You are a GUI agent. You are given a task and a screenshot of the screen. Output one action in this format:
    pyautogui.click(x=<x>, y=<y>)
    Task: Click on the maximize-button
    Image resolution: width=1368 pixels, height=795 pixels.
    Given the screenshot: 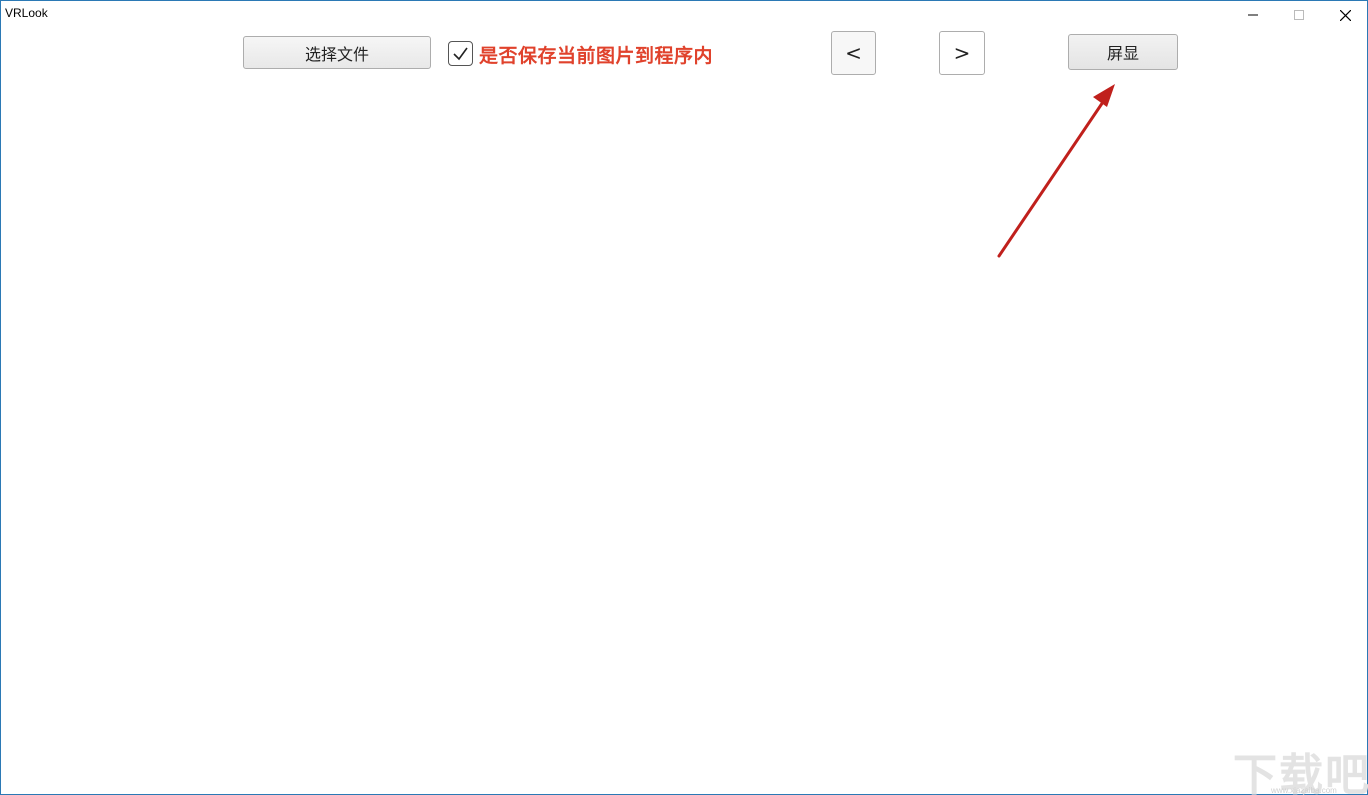 What is the action you would take?
    pyautogui.click(x=1299, y=15)
    